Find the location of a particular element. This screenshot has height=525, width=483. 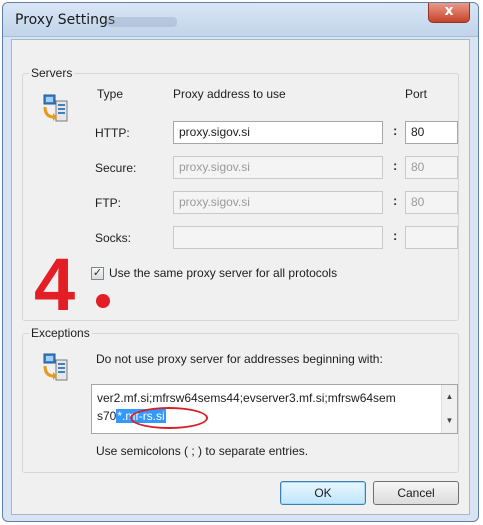

secure-colon: : is located at coordinates (395, 165).